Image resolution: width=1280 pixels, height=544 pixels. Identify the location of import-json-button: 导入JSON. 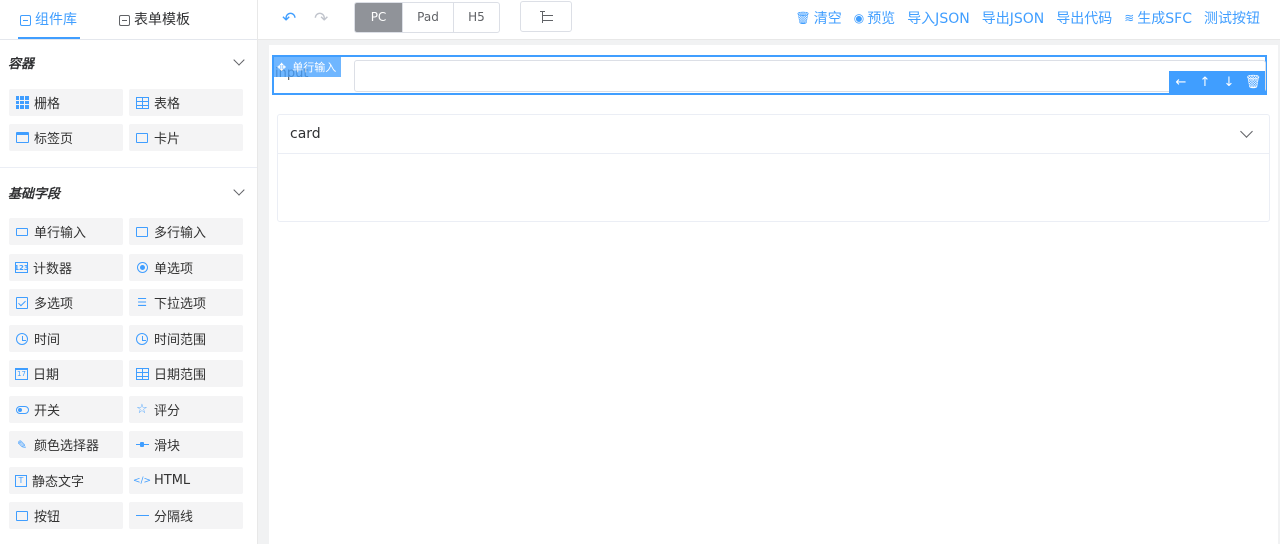
(938, 18).